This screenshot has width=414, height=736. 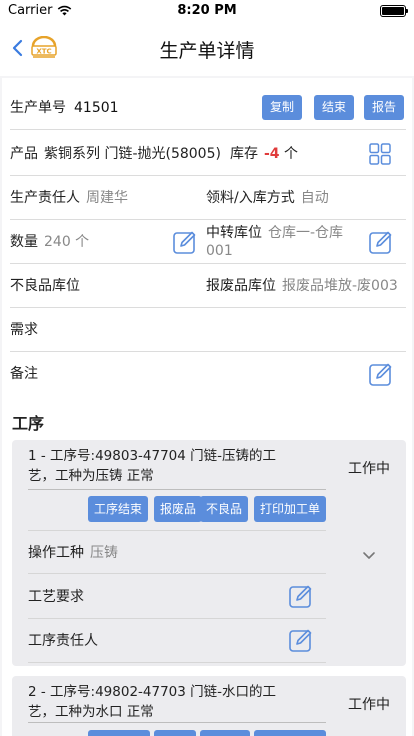 What do you see at coordinates (234, 233) in the screenshot?
I see `transfer-label: 中转库位` at bounding box center [234, 233].